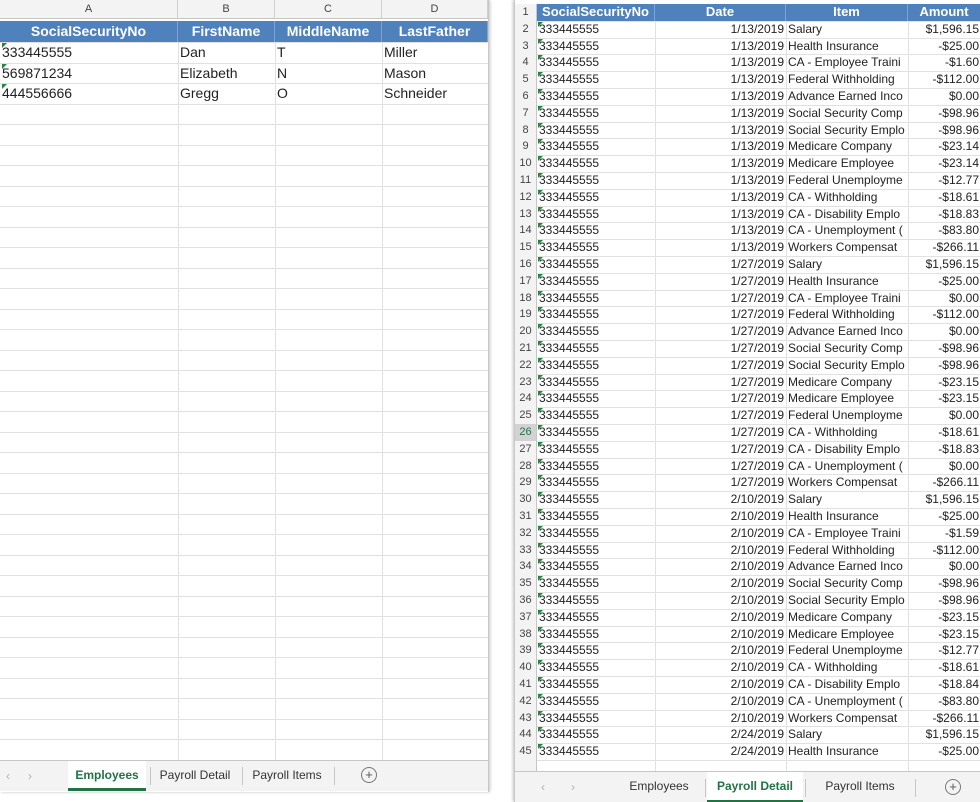  Describe the element at coordinates (944, 62) in the screenshot. I see `amount-cell: -$1.60` at that location.